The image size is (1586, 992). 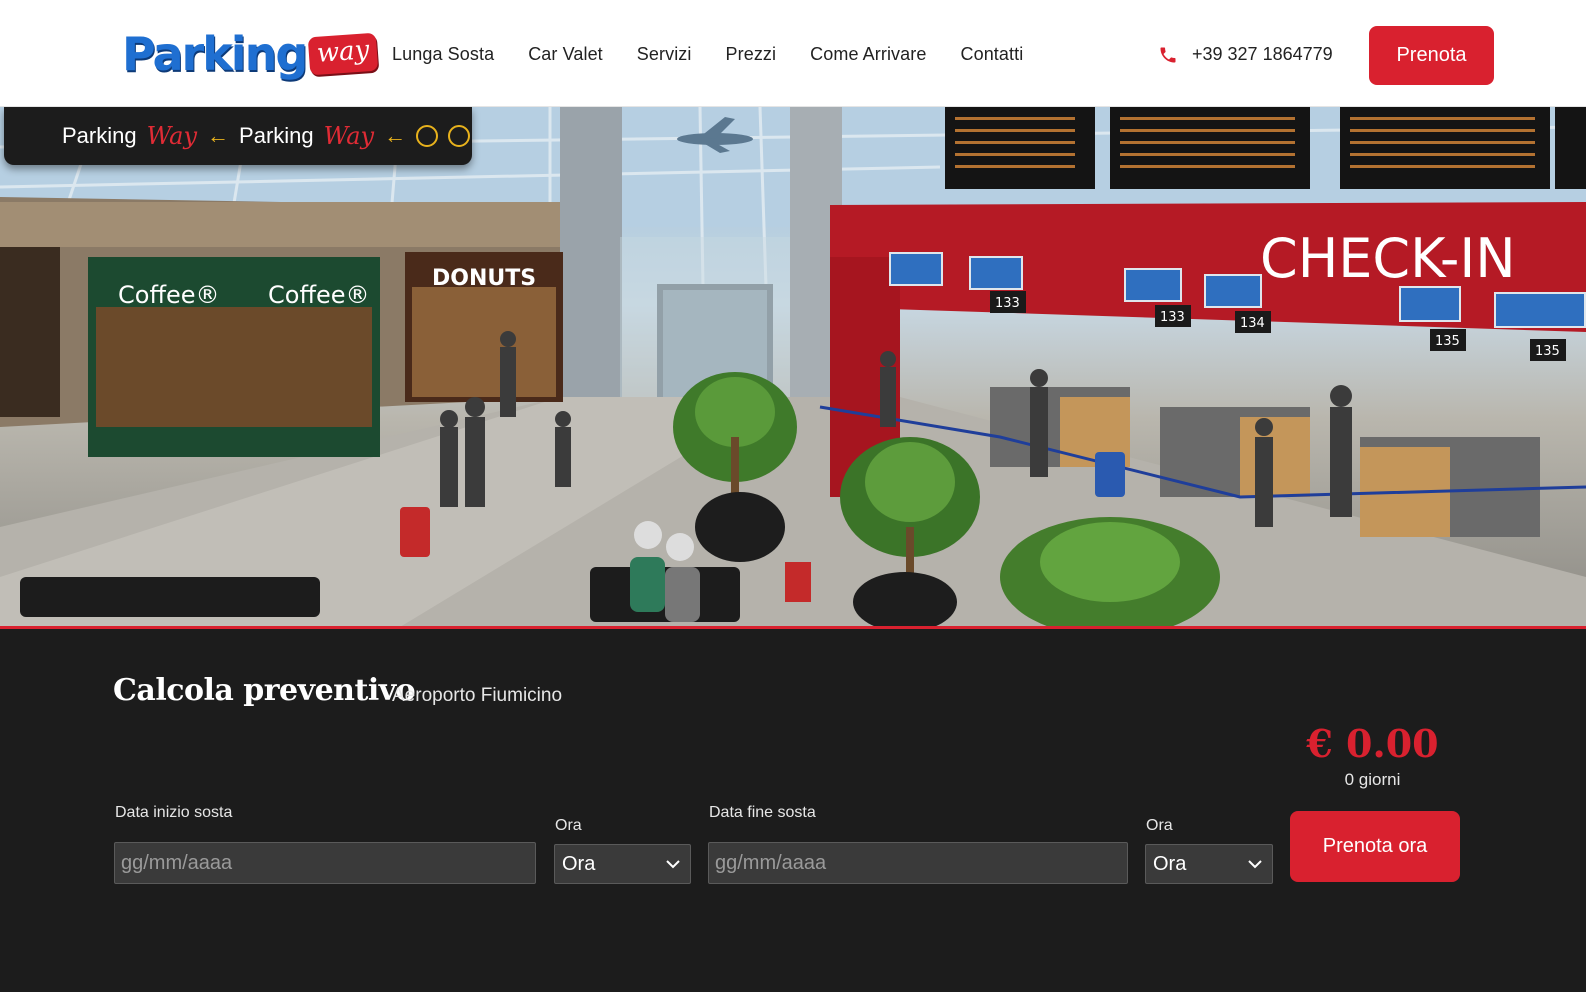 What do you see at coordinates (751, 54) in the screenshot?
I see `nav-prezzi: Prezzi` at bounding box center [751, 54].